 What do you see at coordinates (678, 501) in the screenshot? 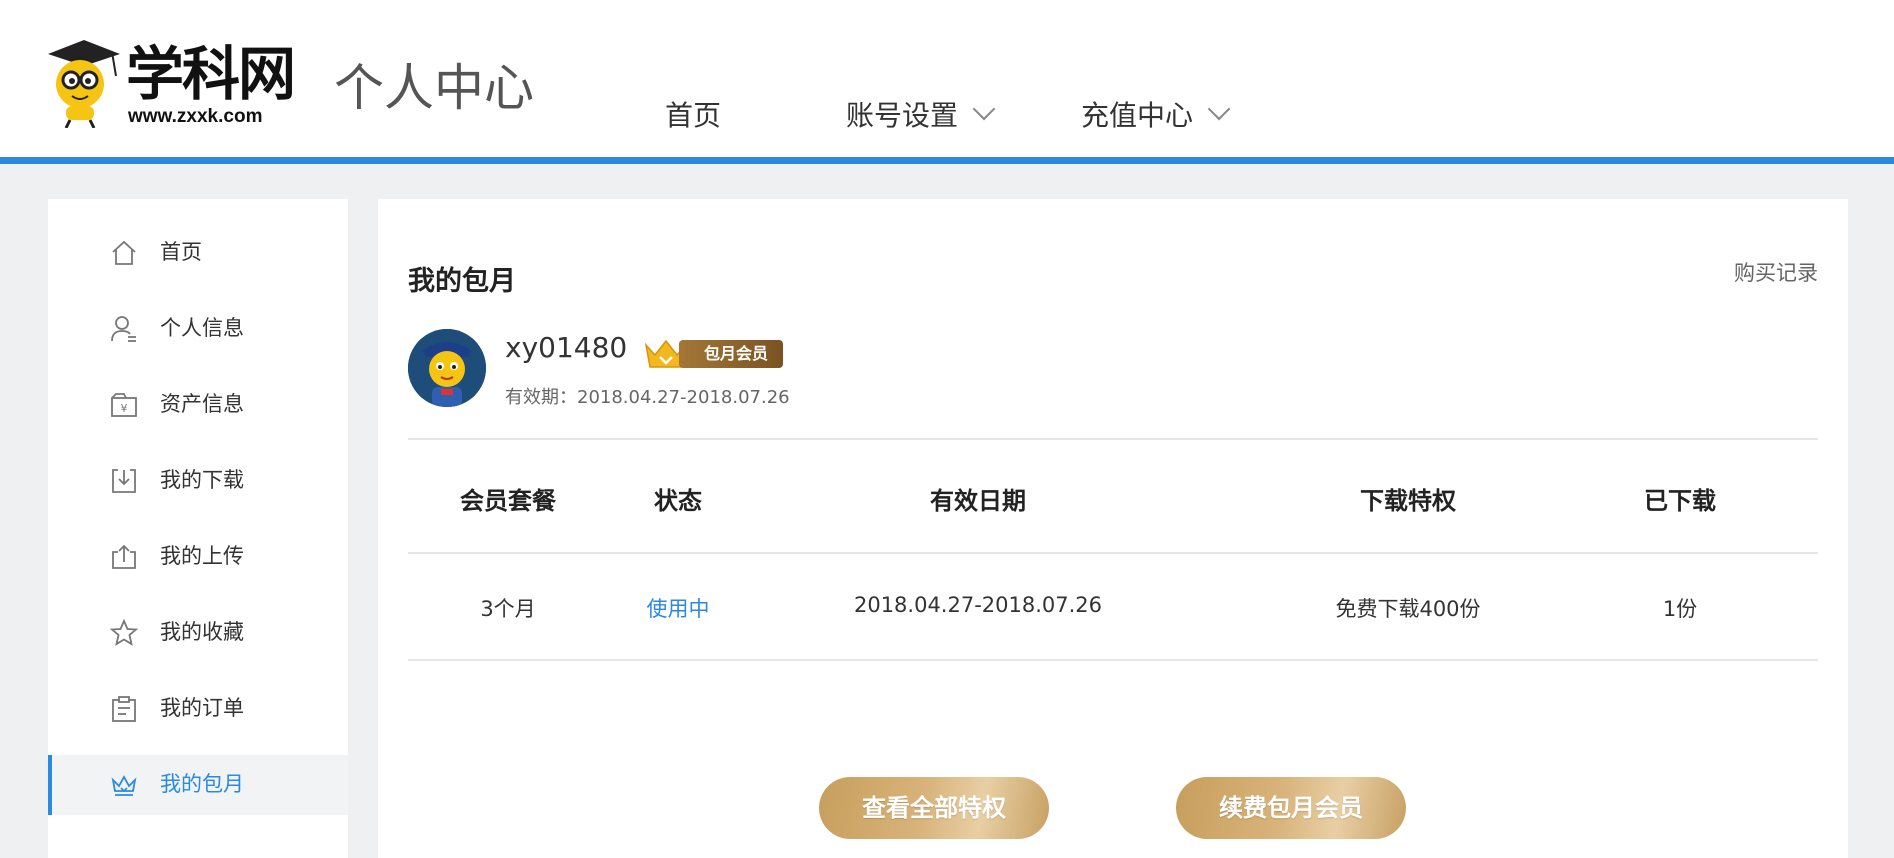
I see `column-header: 状态` at bounding box center [678, 501].